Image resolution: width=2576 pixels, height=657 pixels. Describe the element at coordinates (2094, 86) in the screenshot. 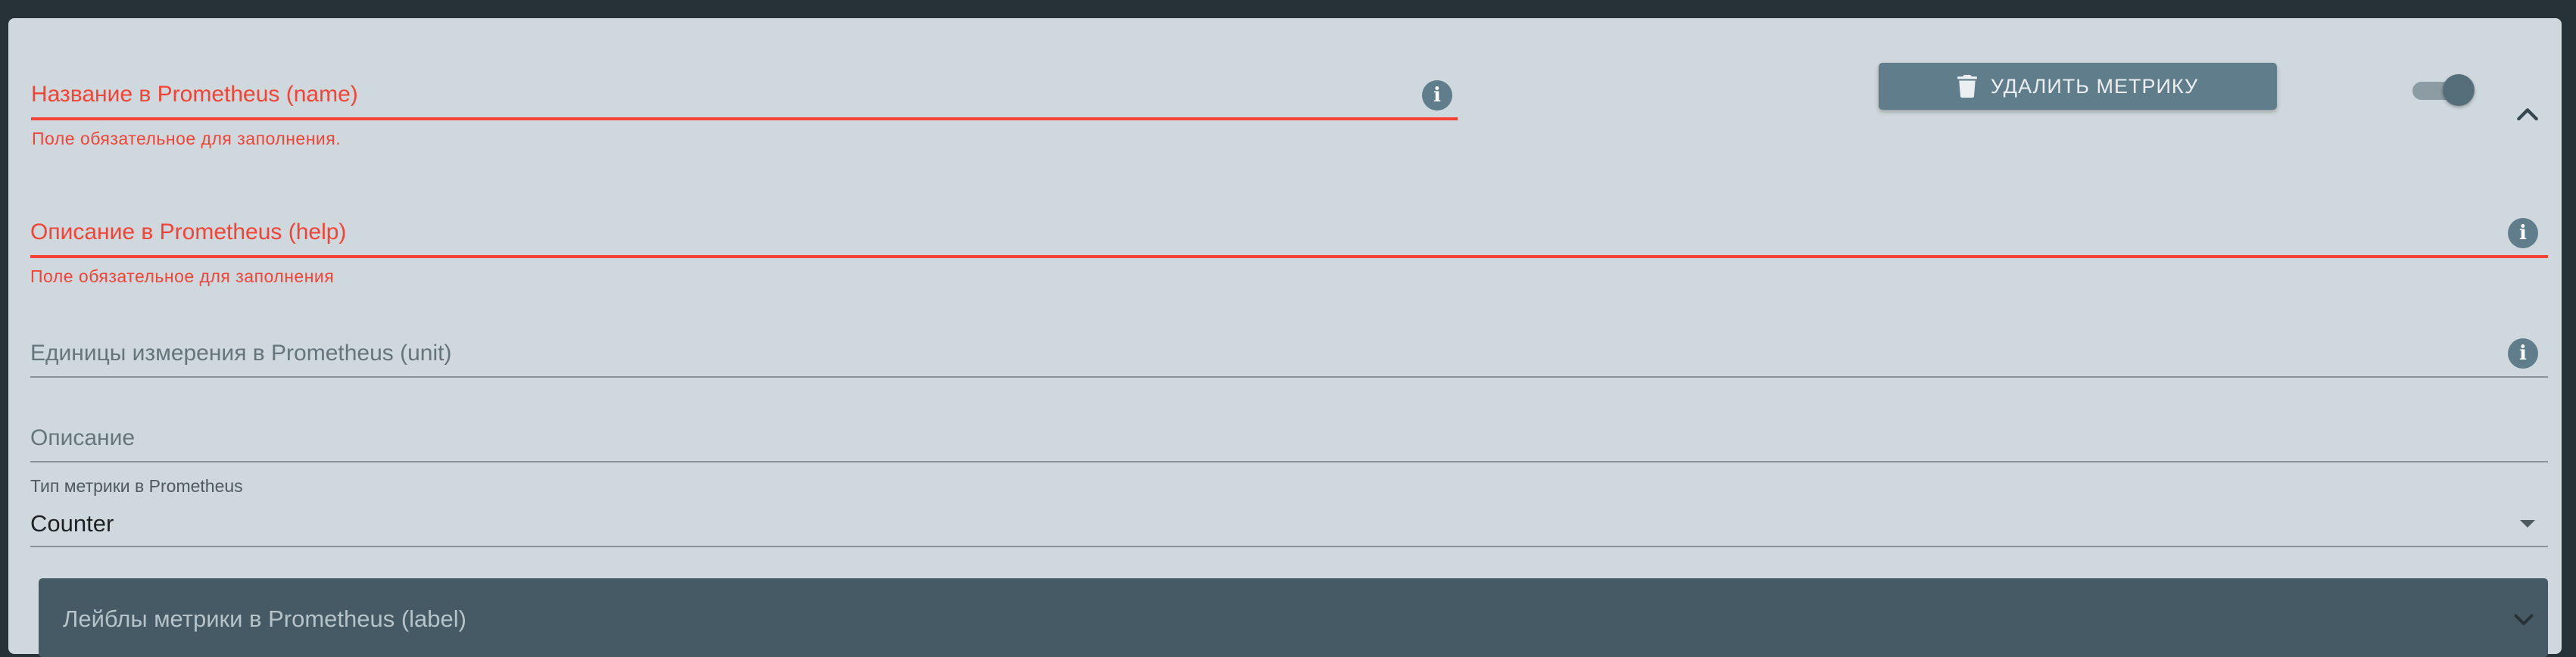

I see `delete-metric-label: УДАЛИТЬ МЕТРИКУ` at that location.